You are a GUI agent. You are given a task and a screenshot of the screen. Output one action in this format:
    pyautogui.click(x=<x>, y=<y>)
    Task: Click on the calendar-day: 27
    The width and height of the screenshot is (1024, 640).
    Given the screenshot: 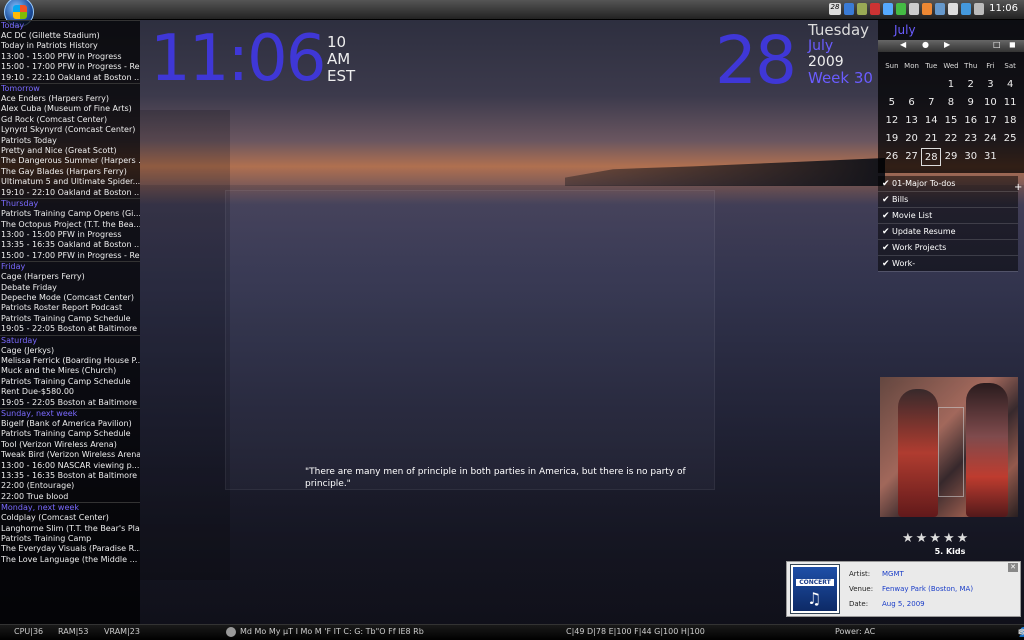 What is the action you would take?
    pyautogui.click(x=912, y=157)
    